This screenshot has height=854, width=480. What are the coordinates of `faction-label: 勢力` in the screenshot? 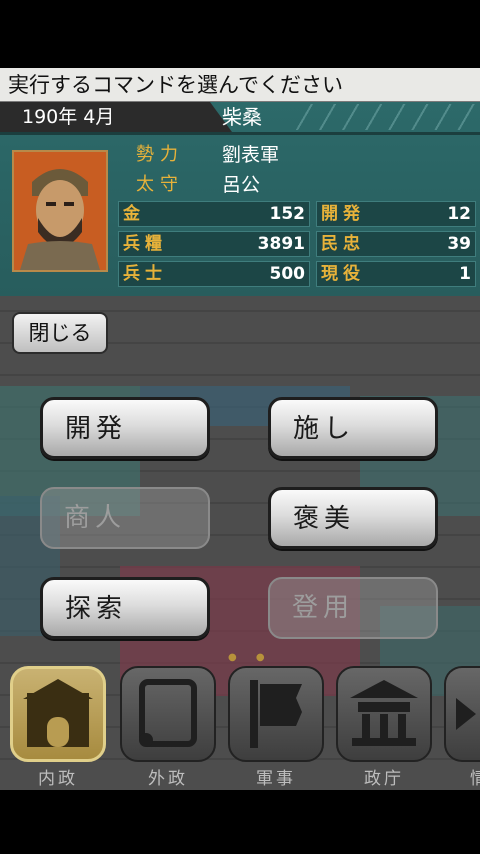 It's located at (160, 154).